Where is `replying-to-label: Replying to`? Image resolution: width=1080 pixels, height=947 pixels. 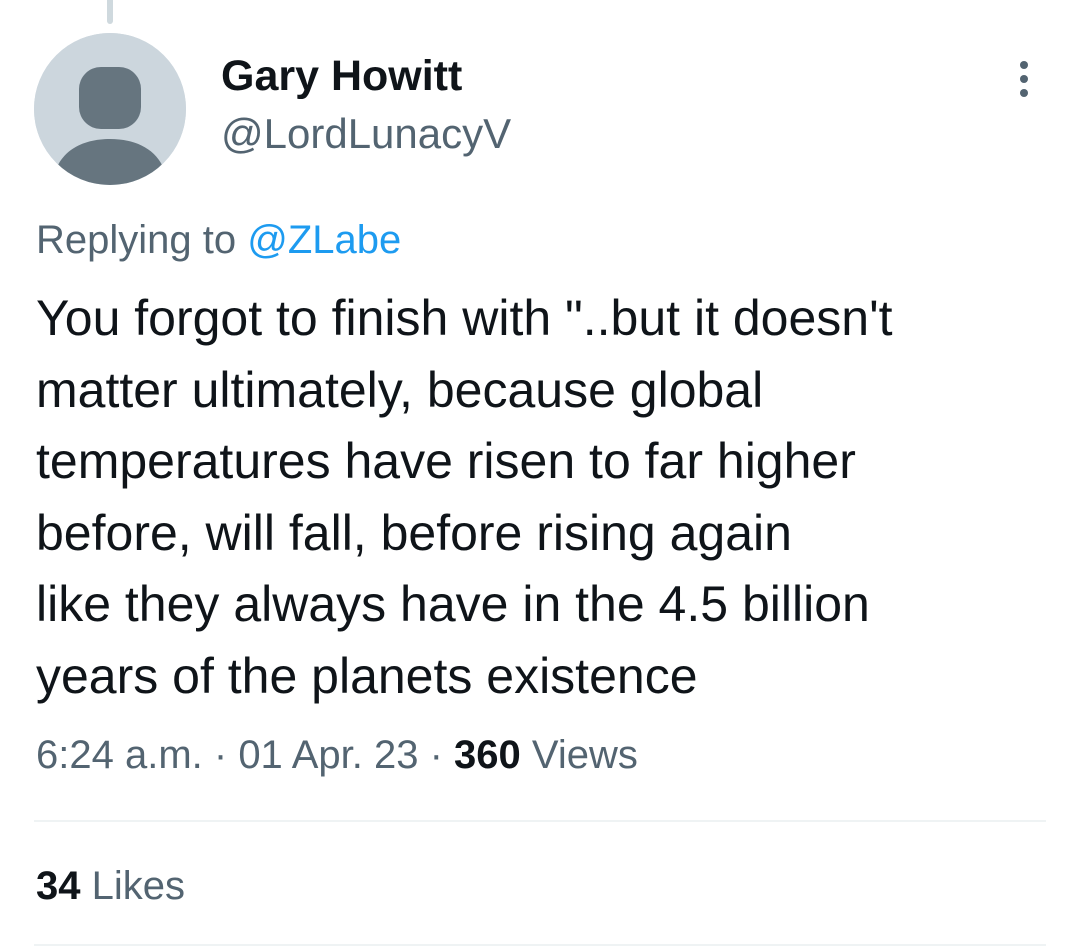 replying-to-label: Replying to is located at coordinates (142, 240).